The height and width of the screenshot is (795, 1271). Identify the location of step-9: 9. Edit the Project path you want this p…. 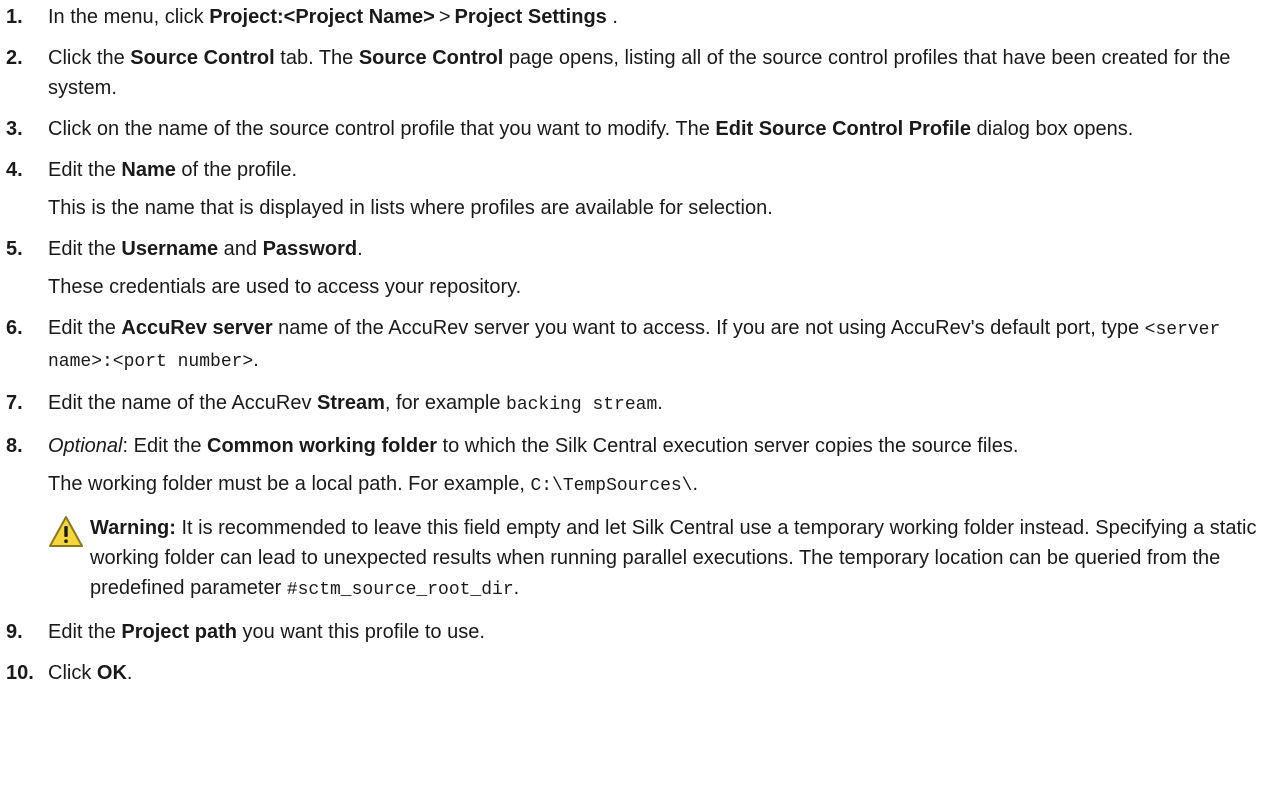
(633, 632).